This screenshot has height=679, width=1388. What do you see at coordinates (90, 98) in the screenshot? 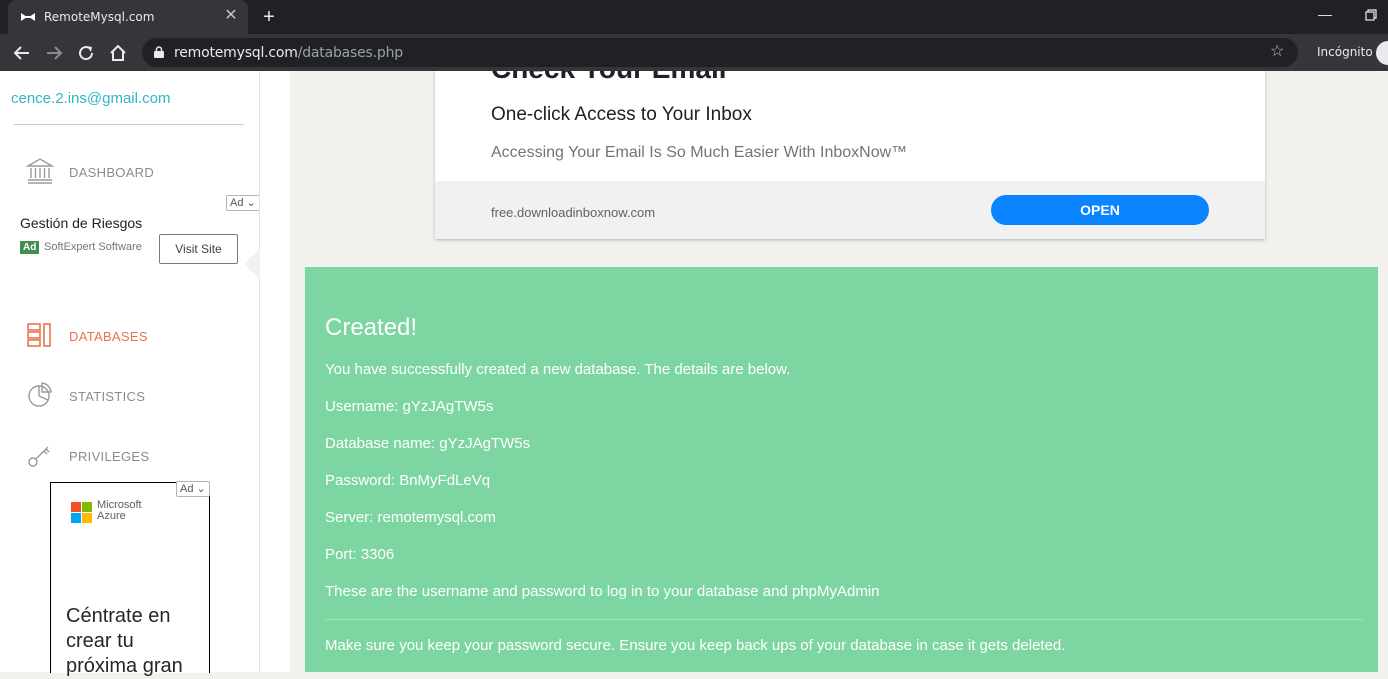
I see `user-email: cence.2.ins@gmail.com` at bounding box center [90, 98].